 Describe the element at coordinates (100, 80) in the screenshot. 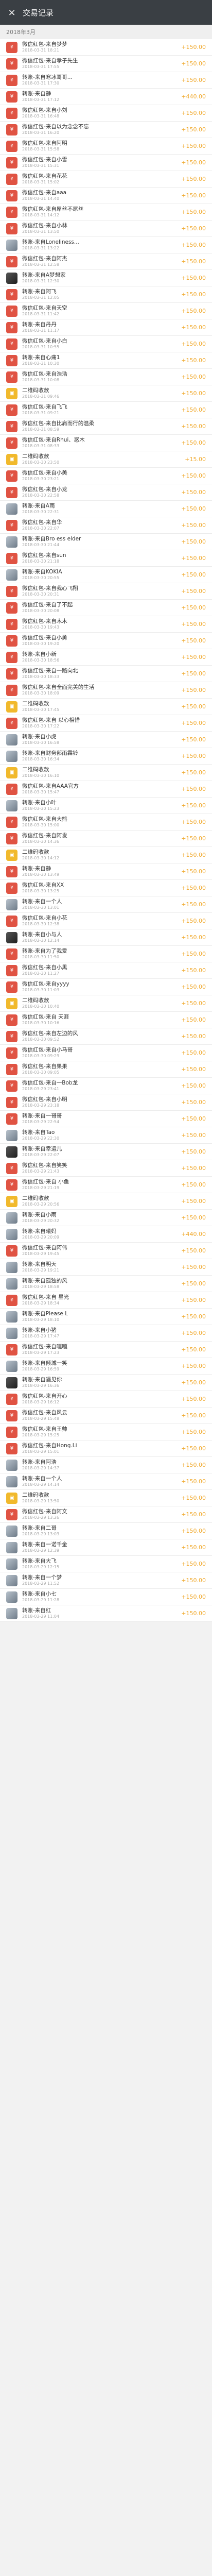

I see `transaction-info: 转账-来自寒冰哥哥... 2018-03-31 17:30` at that location.